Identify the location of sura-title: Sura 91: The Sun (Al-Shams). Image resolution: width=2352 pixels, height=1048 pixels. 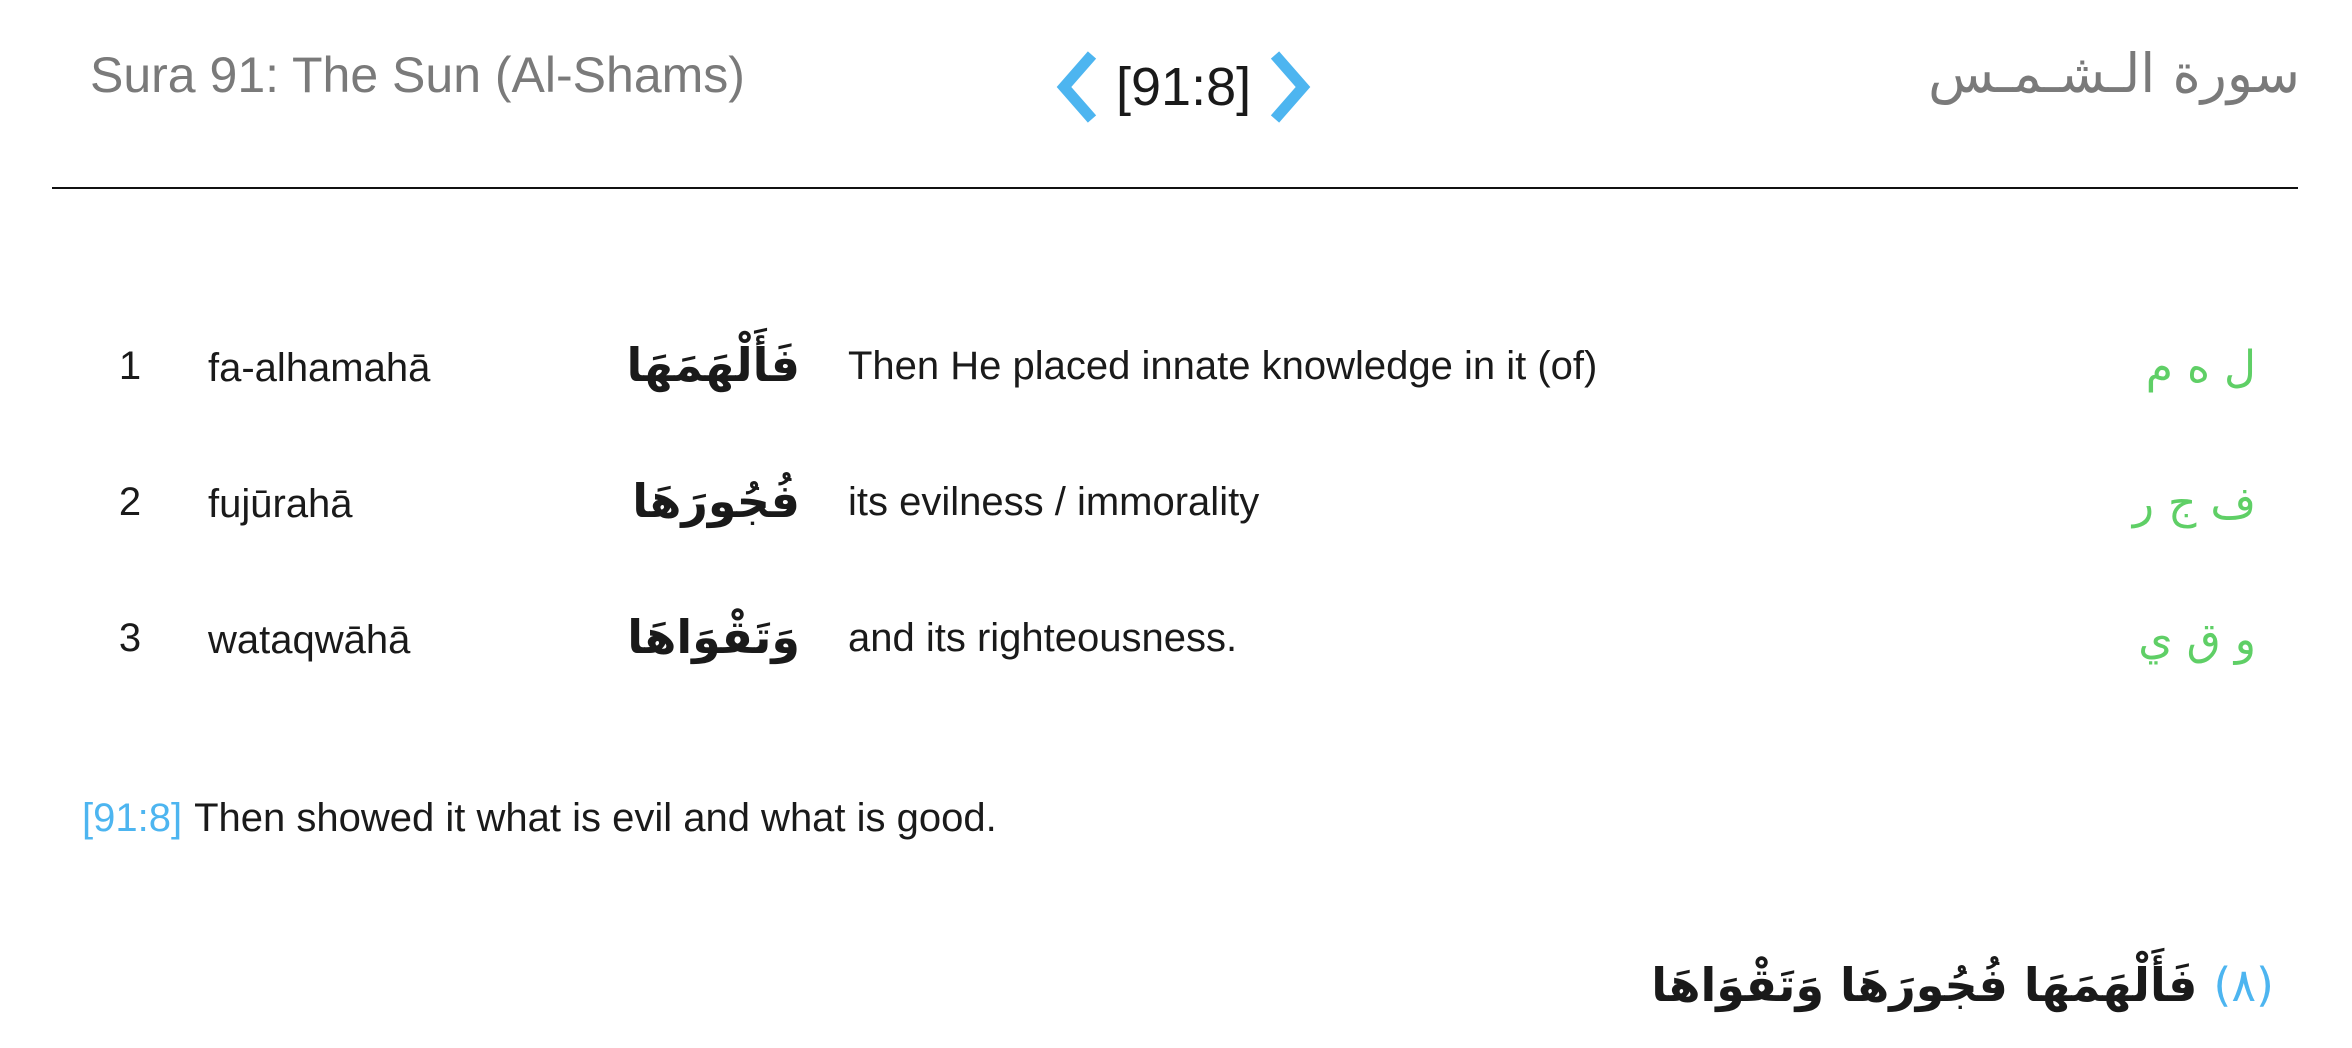
(417, 75).